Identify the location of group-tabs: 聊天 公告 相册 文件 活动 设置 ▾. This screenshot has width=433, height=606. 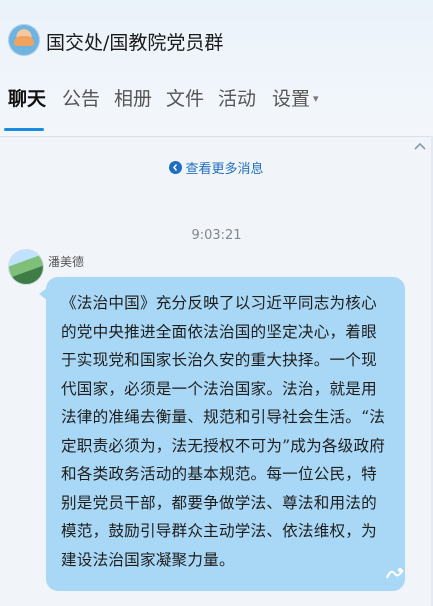
(216, 107).